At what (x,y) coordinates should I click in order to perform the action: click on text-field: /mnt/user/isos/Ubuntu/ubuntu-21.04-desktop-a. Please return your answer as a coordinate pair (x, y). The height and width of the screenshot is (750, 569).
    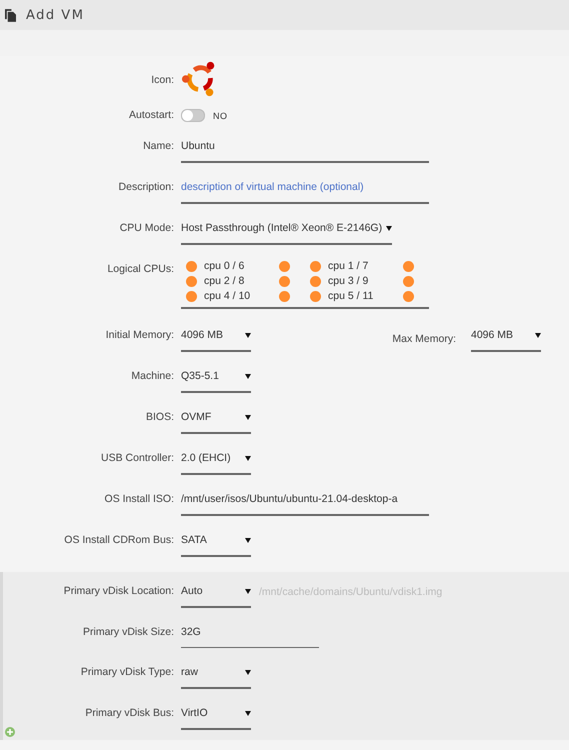
    Looking at the image, I should click on (305, 503).